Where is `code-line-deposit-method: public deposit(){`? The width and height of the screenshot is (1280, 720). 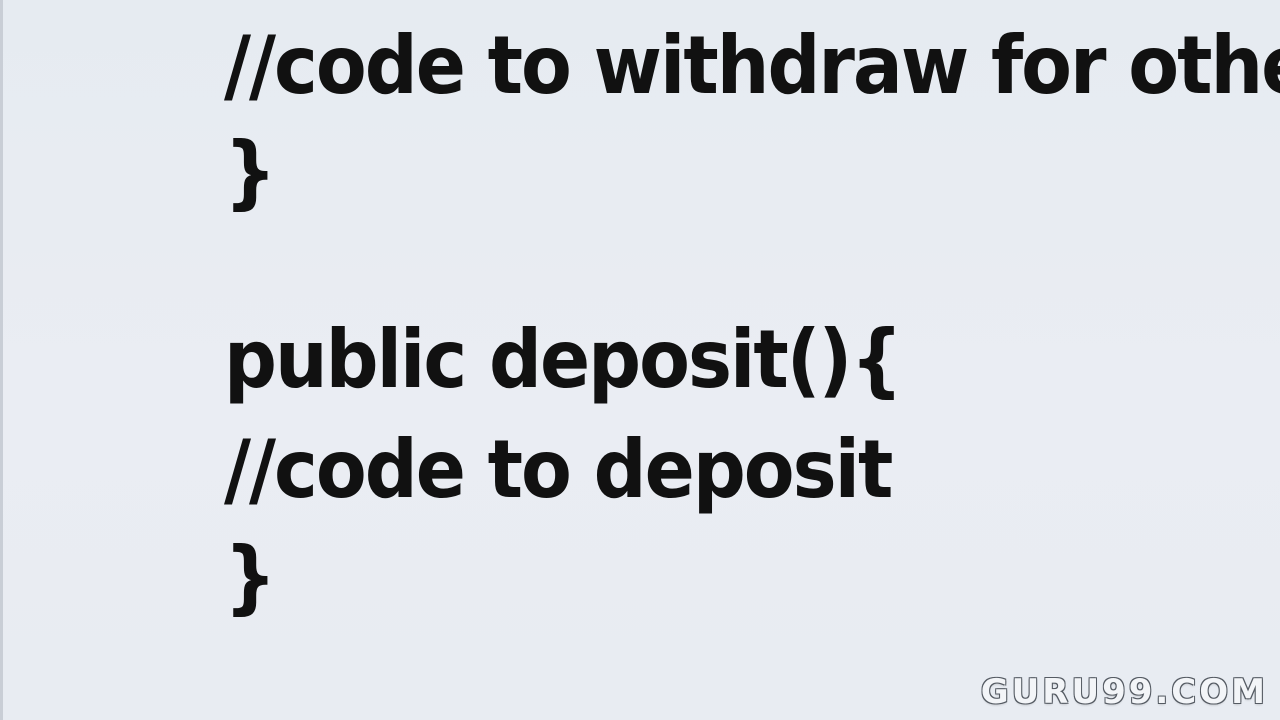
code-line-deposit-method: public deposit(){ is located at coordinates (563, 360).